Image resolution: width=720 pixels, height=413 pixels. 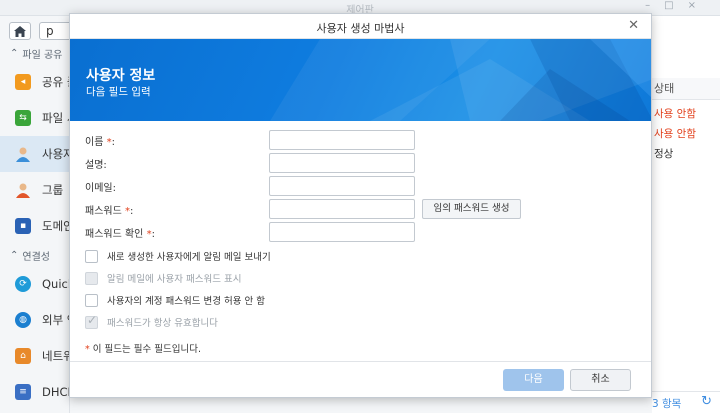 I want to click on required-field-note: * 이 필드는 필수 필드입니다., so click(x=143, y=349).